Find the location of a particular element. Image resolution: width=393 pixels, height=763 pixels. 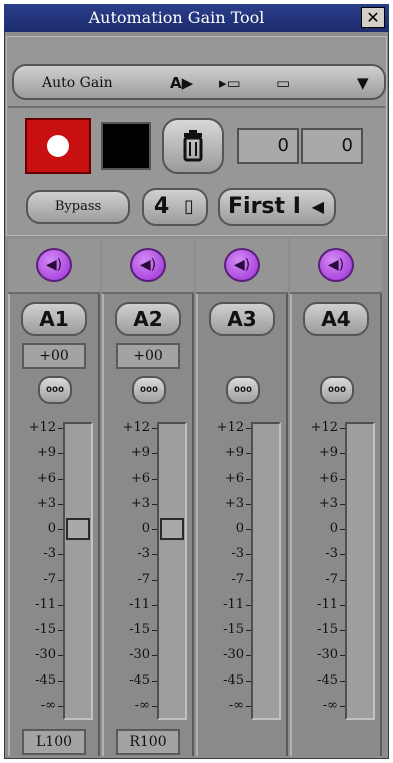

counter-left: 0 is located at coordinates (268, 146).